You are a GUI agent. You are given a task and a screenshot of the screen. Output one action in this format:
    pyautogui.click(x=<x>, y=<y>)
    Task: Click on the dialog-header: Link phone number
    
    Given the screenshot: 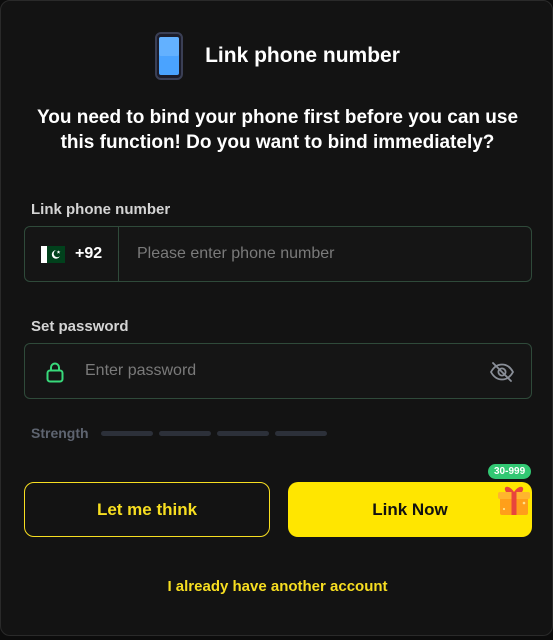 What is the action you would take?
    pyautogui.click(x=277, y=56)
    